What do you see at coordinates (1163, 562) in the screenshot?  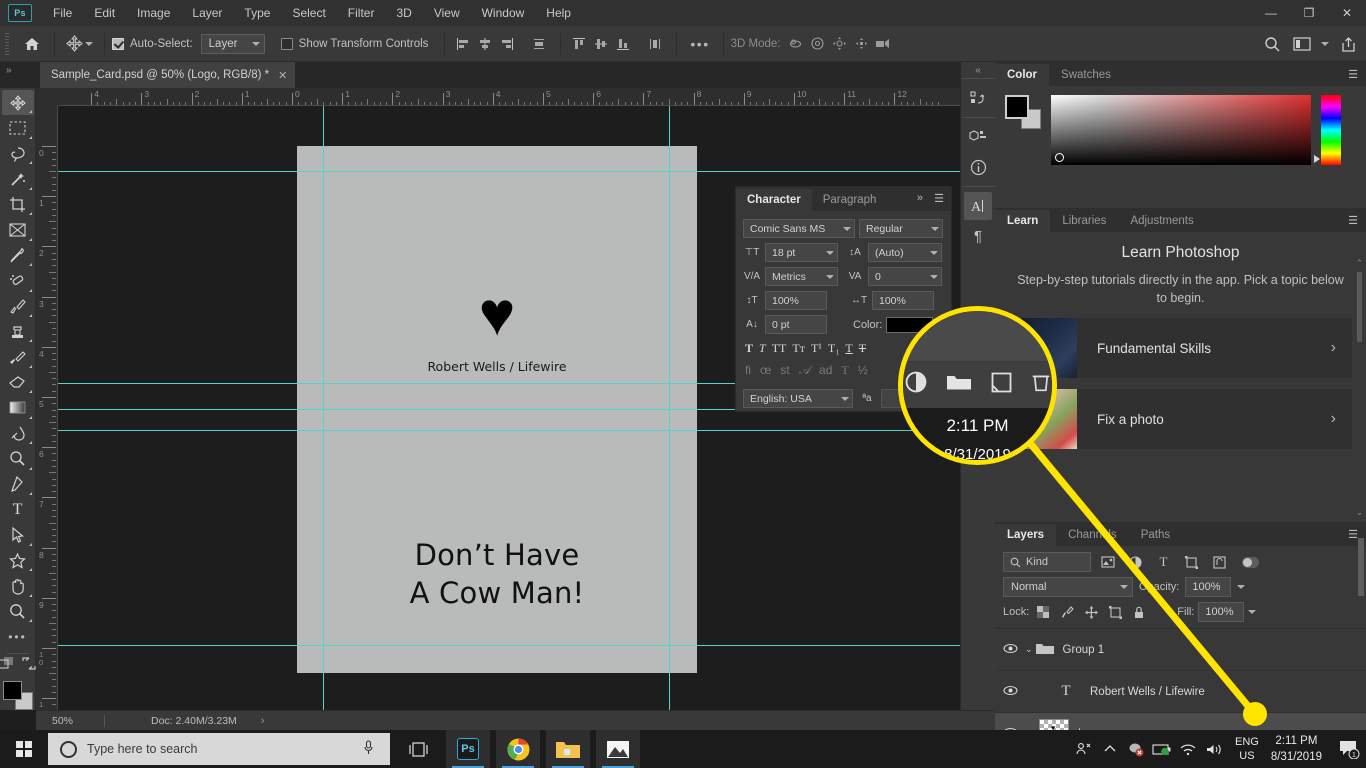 I see `type-layer-filter-icon: T` at bounding box center [1163, 562].